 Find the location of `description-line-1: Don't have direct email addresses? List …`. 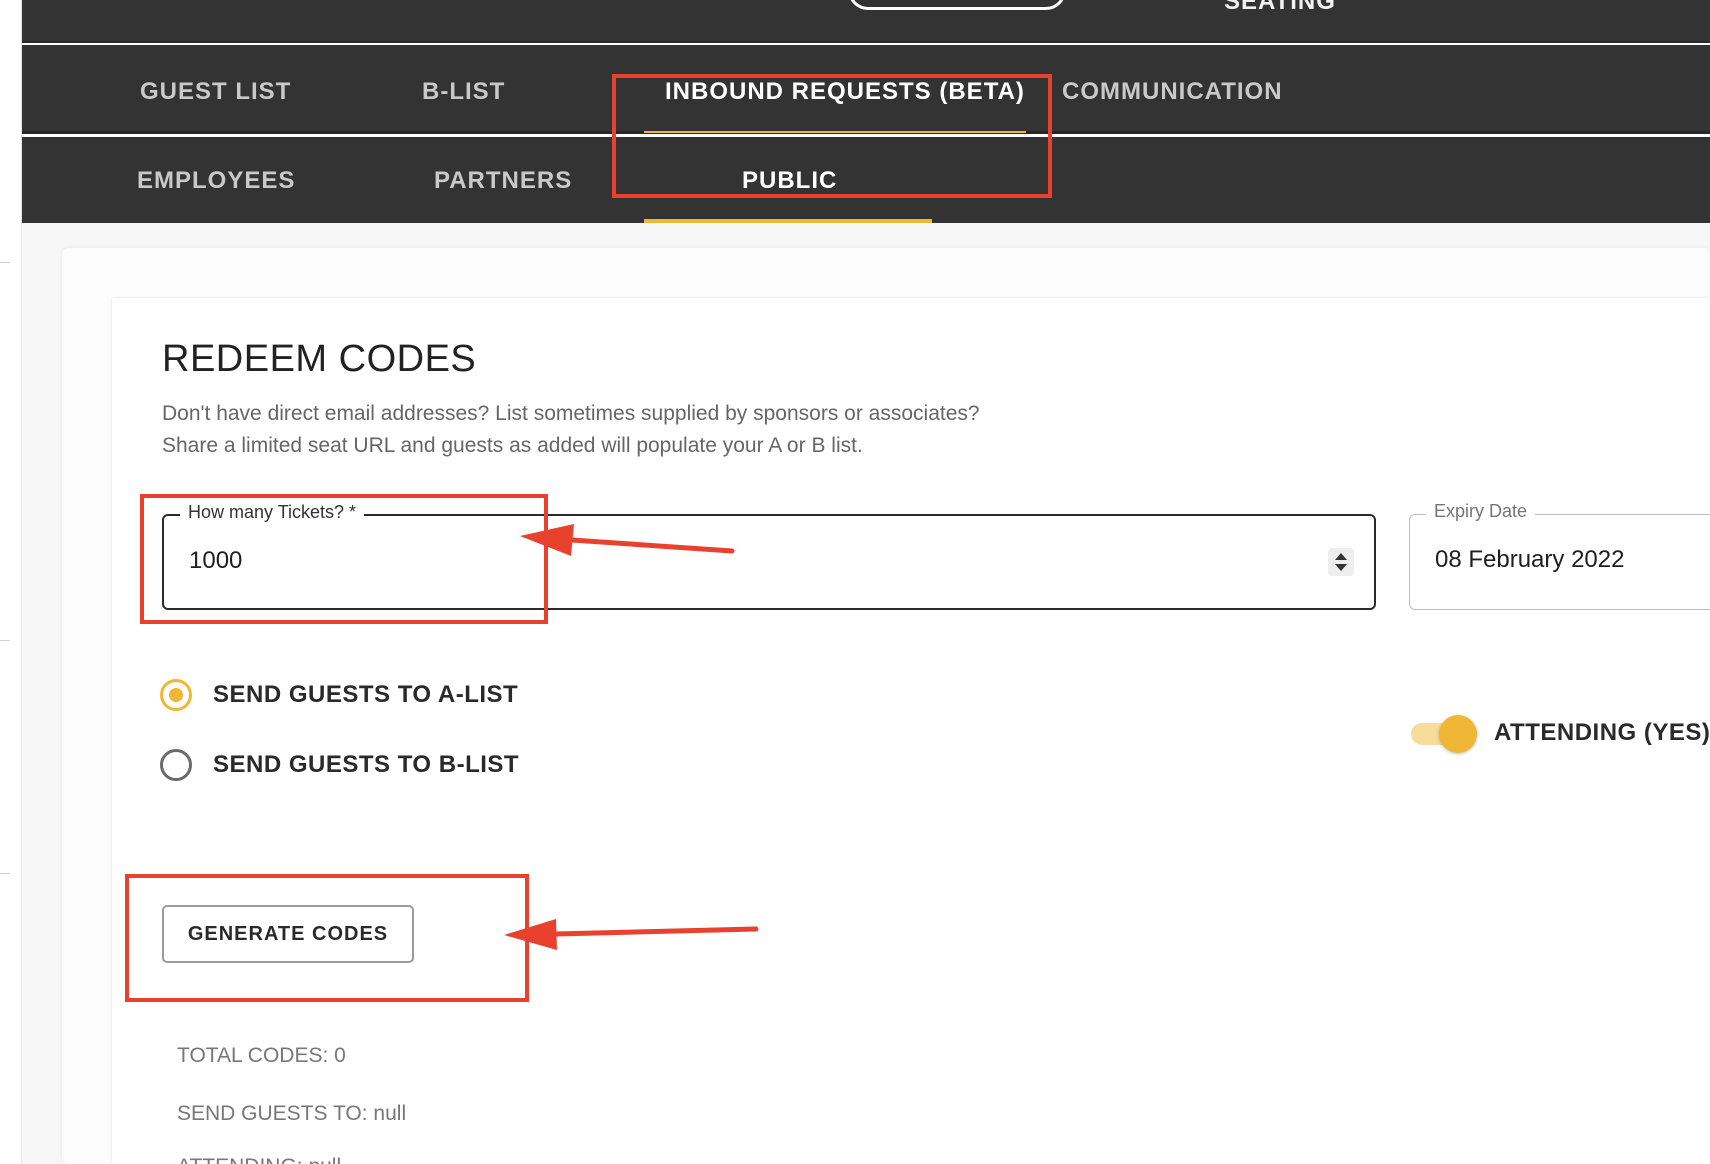

description-line-1: Don't have direct email addresses? List … is located at coordinates (571, 413).